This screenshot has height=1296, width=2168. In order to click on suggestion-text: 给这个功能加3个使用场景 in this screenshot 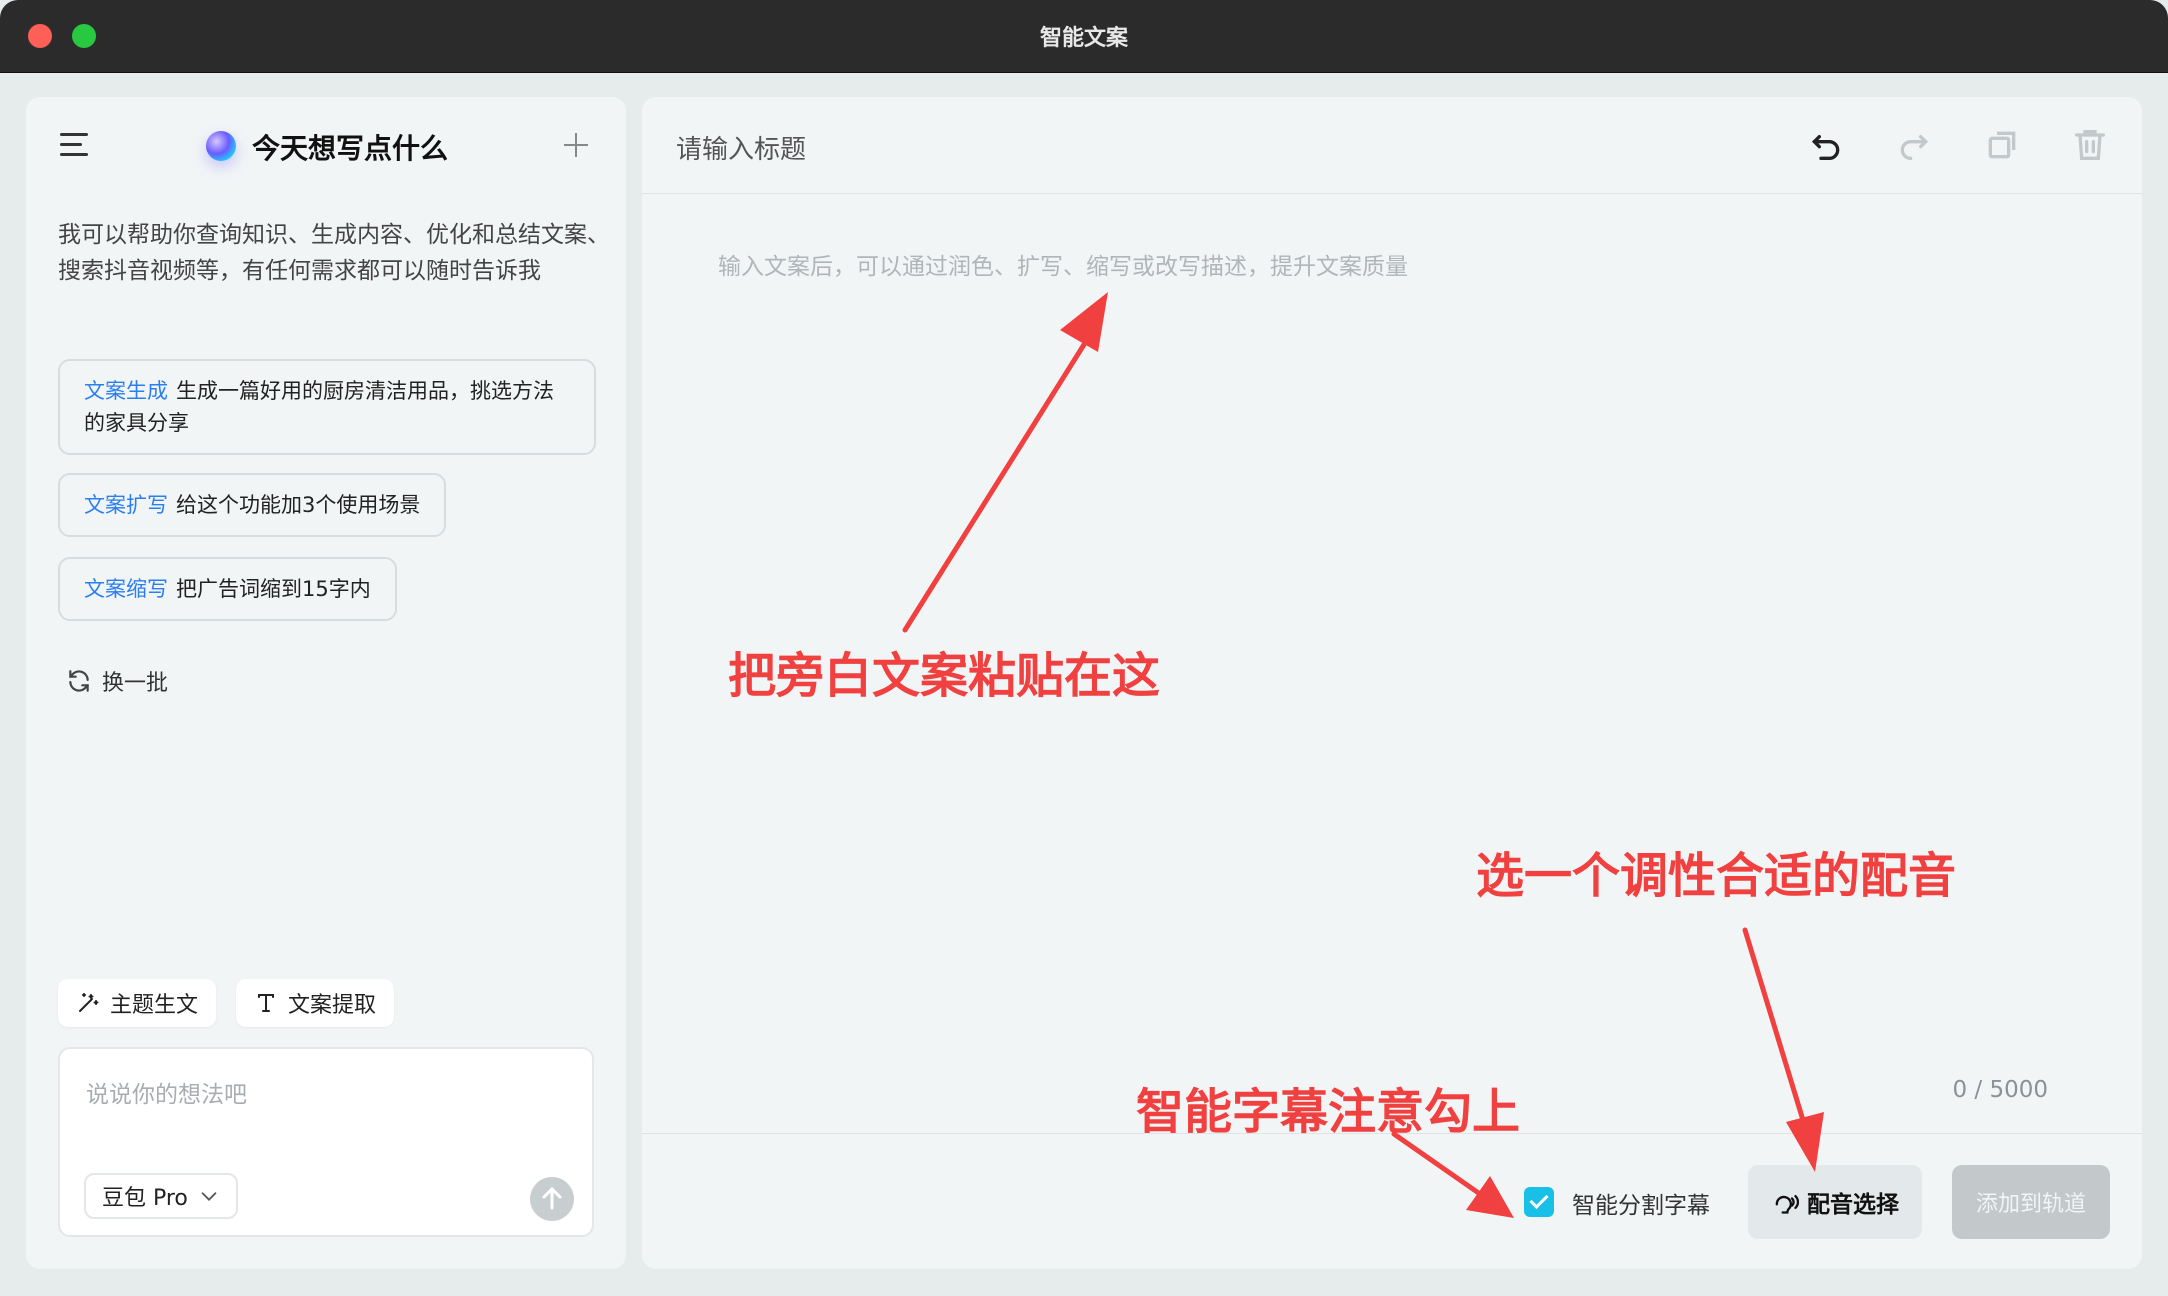, I will do `click(298, 505)`.